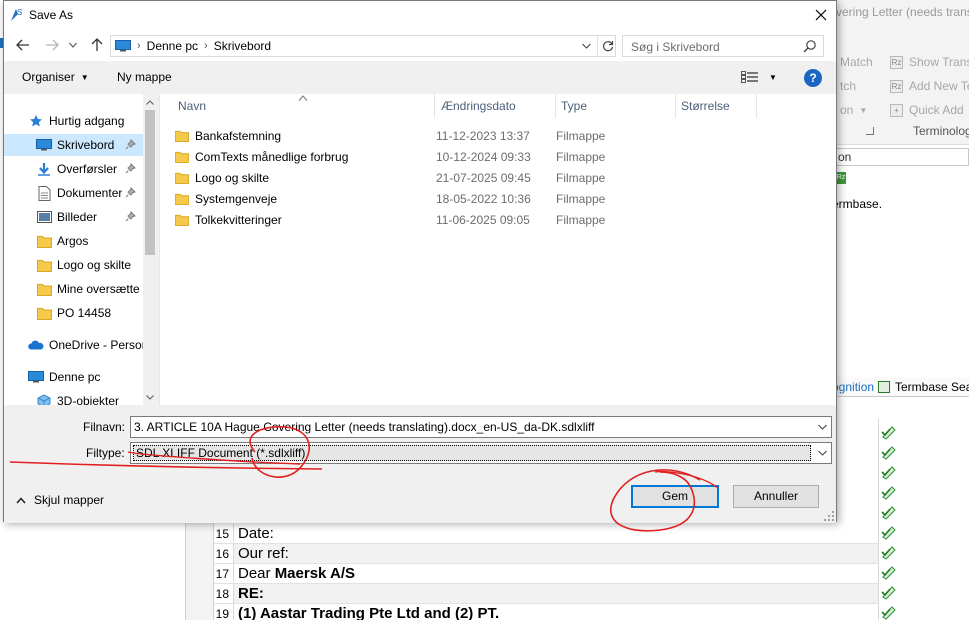 This screenshot has width=969, height=620. What do you see at coordinates (52, 45) in the screenshot?
I see `forward-button` at bounding box center [52, 45].